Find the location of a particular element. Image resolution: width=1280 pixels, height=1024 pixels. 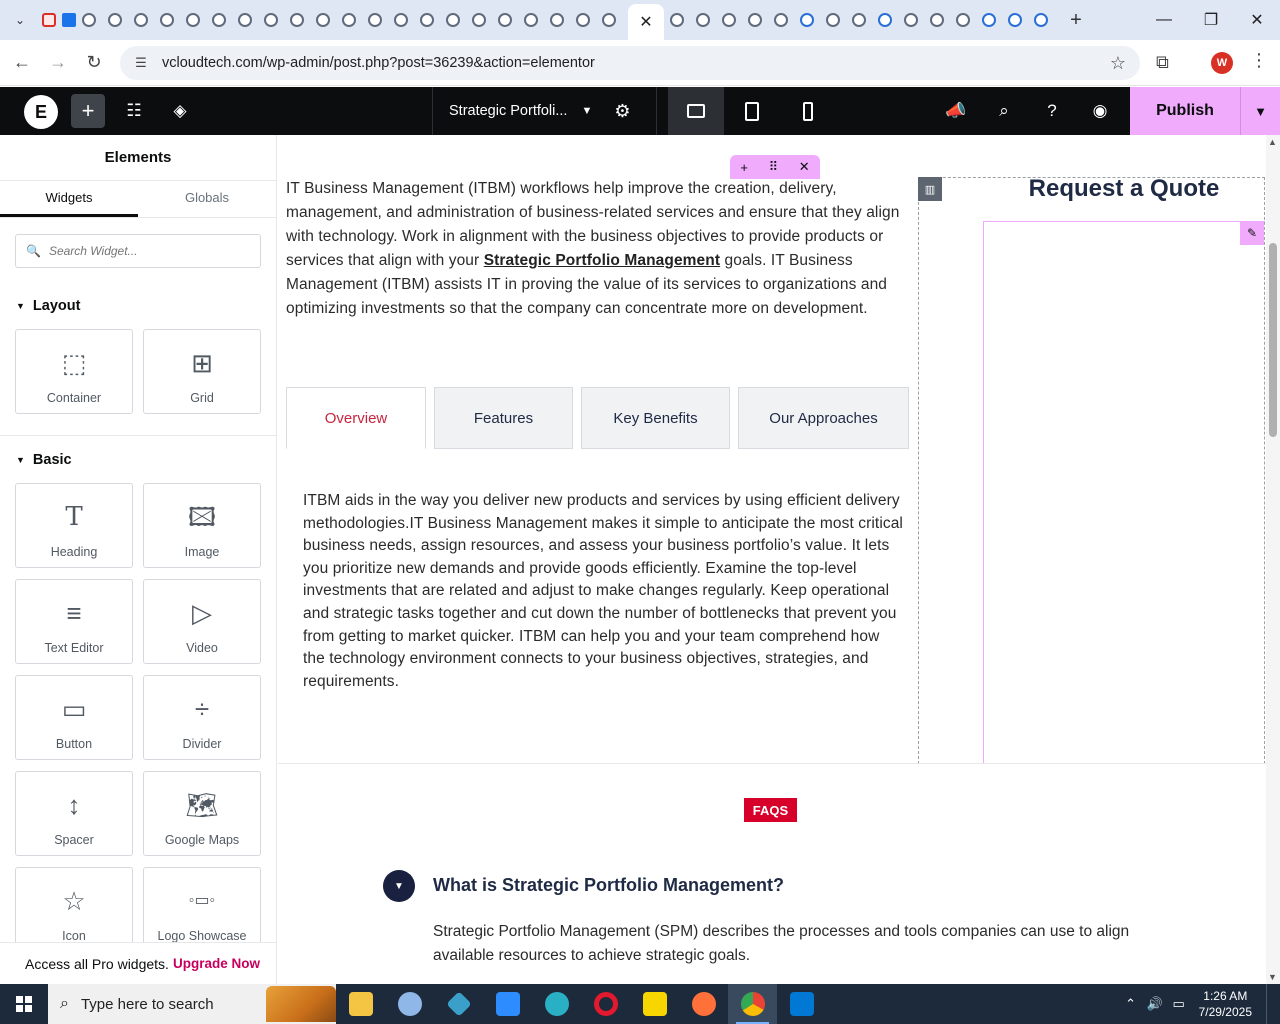

profile-avatar: W is located at coordinates (1222, 63).